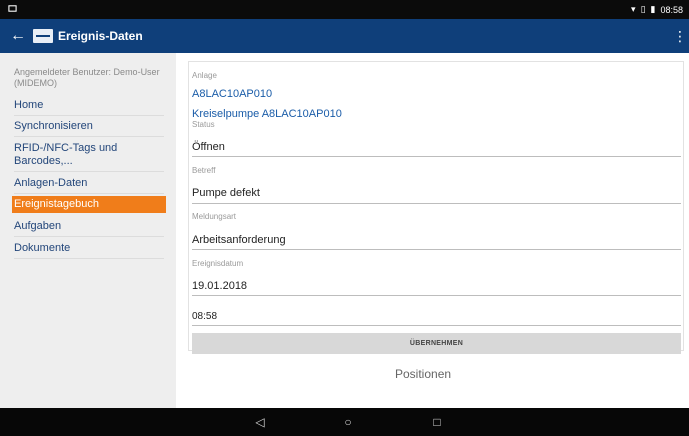 The image size is (689, 436). Describe the element at coordinates (436, 343) in the screenshot. I see `submit-button: ÜBERNEHMEN` at that location.